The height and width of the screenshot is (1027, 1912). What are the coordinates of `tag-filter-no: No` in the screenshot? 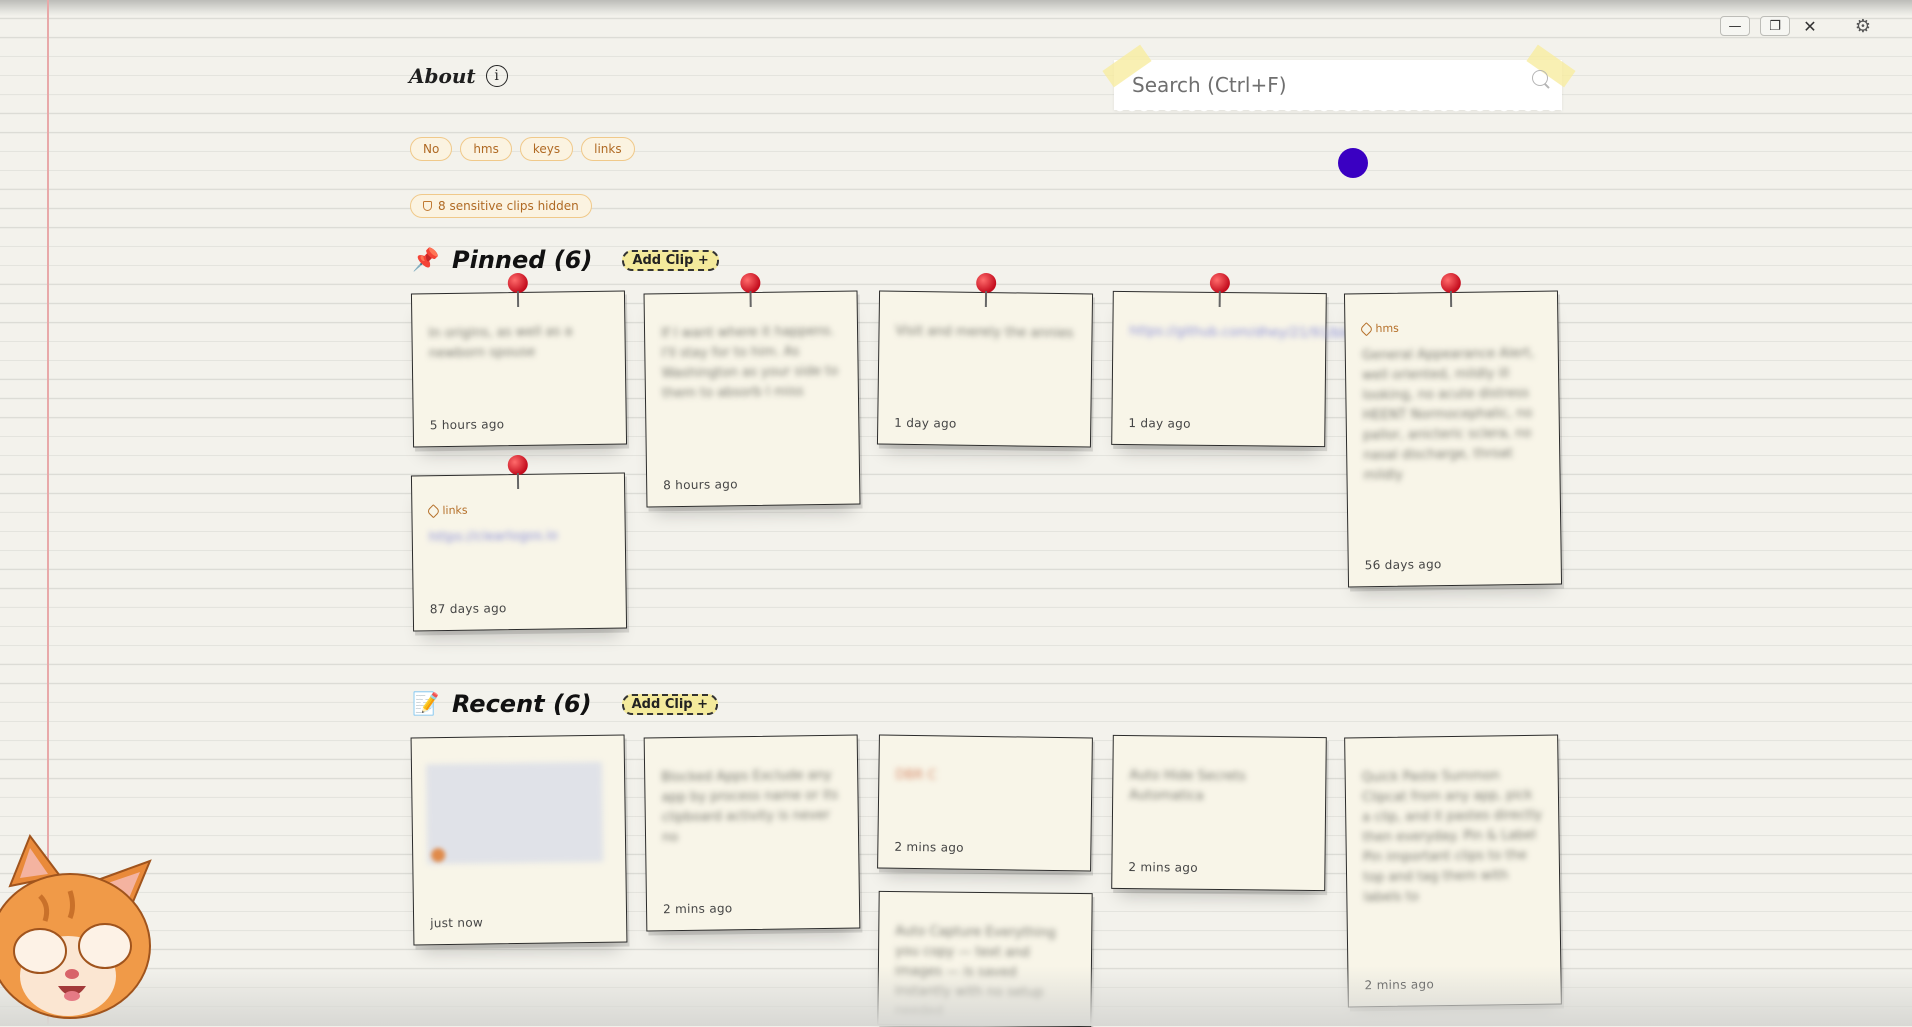 It's located at (431, 149).